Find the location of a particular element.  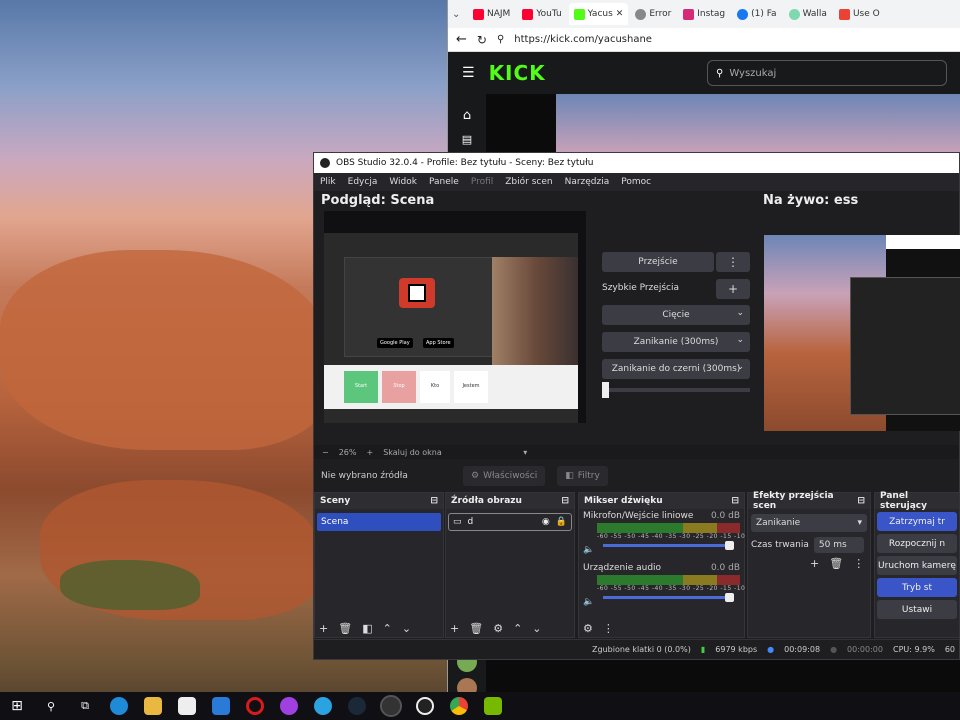

source-settings-icon: ⚙ is located at coordinates (498, 628).